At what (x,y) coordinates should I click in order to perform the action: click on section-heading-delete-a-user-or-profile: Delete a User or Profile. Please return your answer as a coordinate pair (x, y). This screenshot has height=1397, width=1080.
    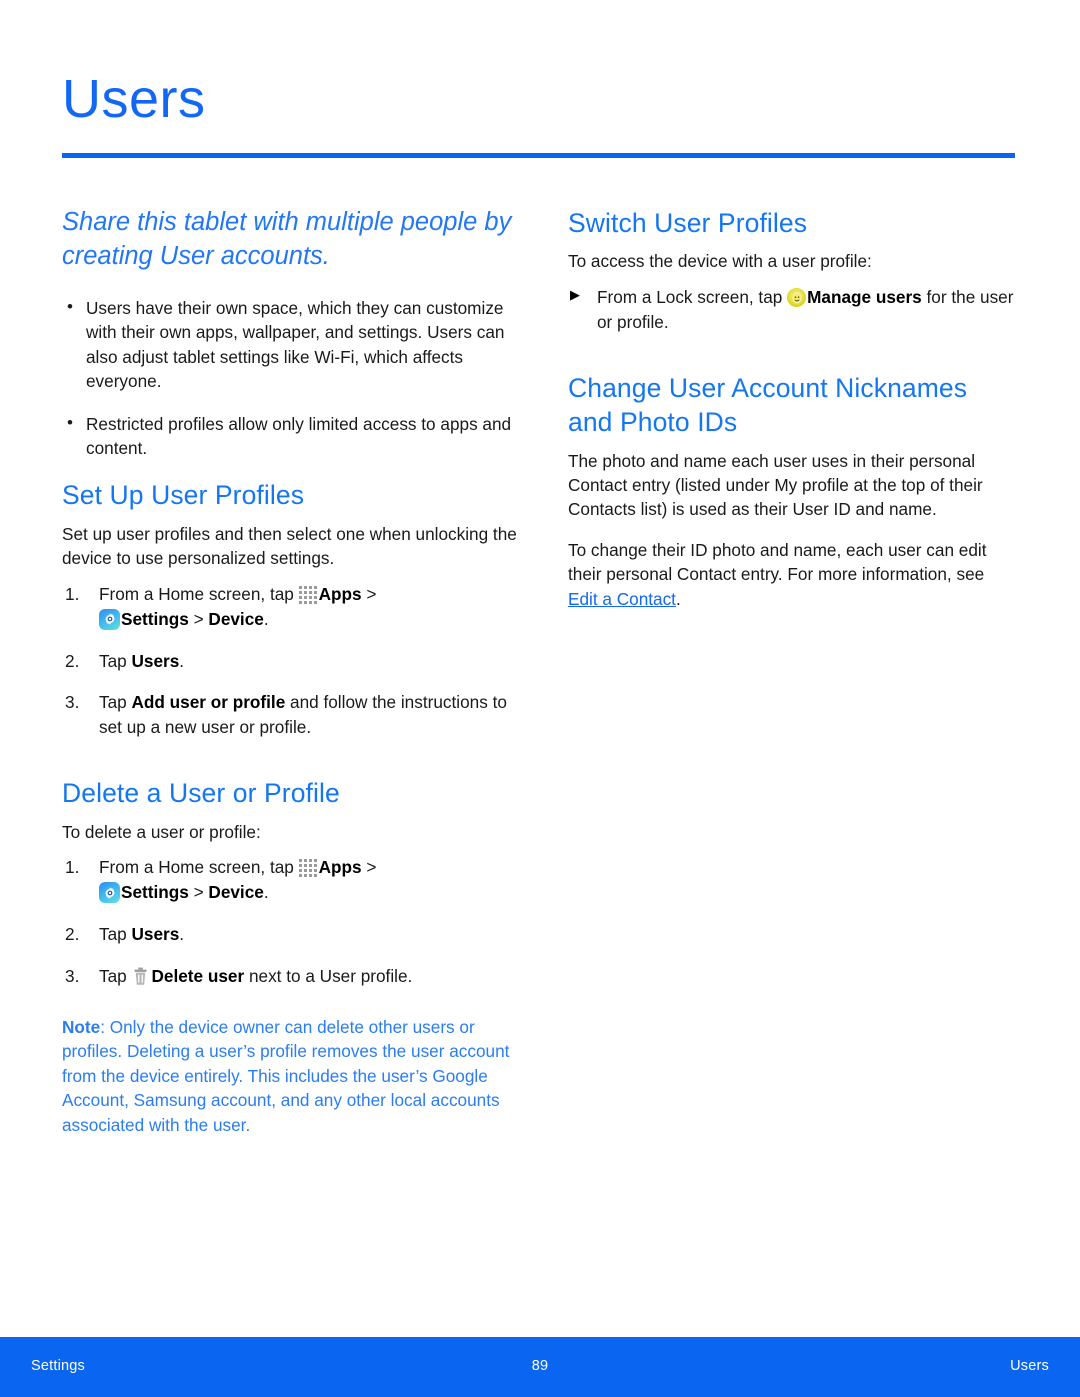
    Looking at the image, I should click on (201, 793).